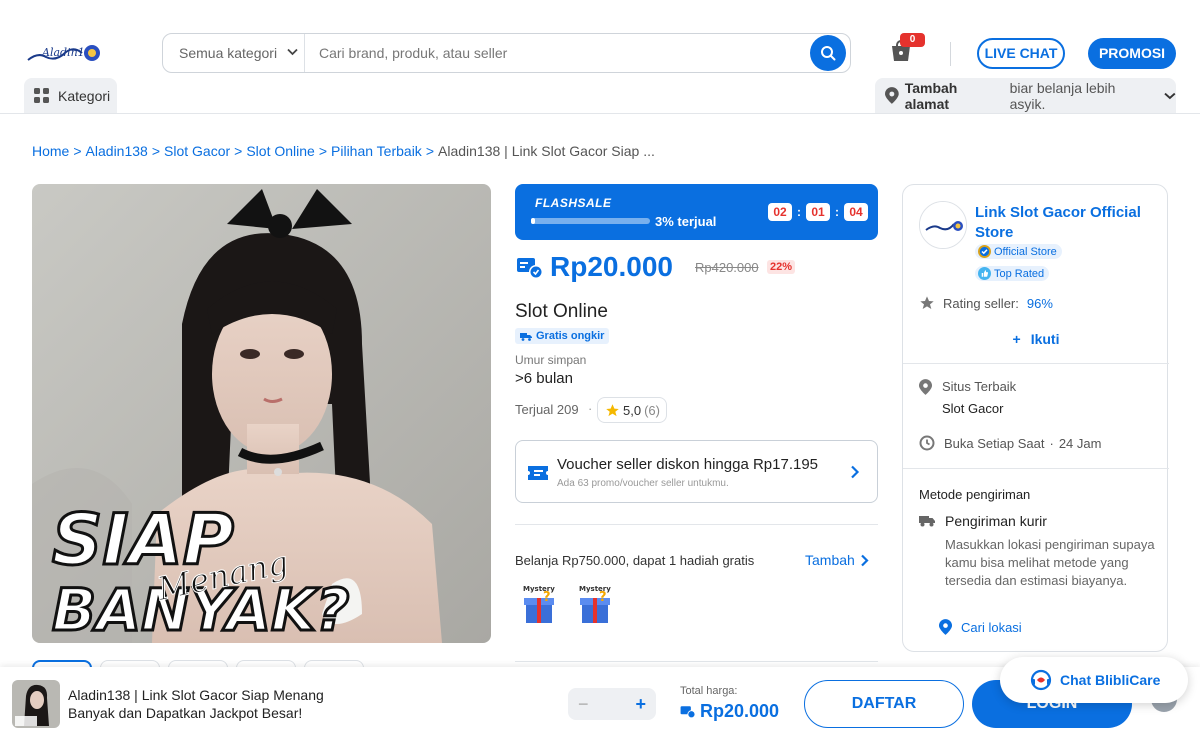 The height and width of the screenshot is (740, 1200). What do you see at coordinates (688, 464) in the screenshot?
I see `voucher-title: Voucher seller diskon hingga Rp17.195` at bounding box center [688, 464].